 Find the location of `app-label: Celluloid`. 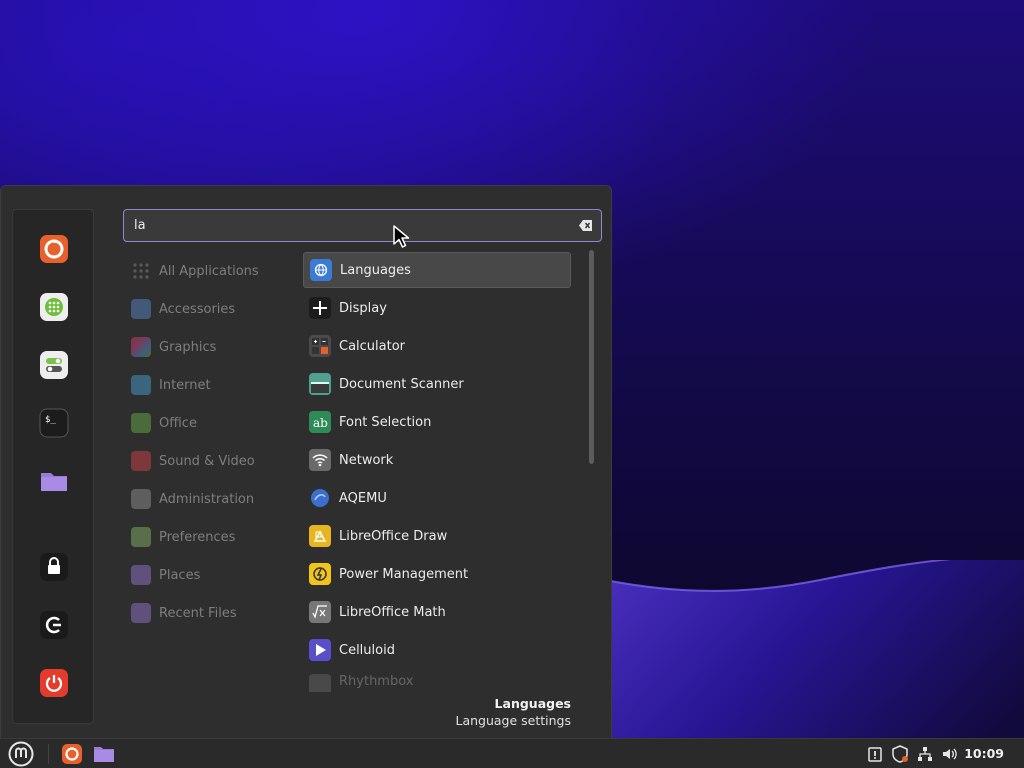

app-label: Celluloid is located at coordinates (367, 650).